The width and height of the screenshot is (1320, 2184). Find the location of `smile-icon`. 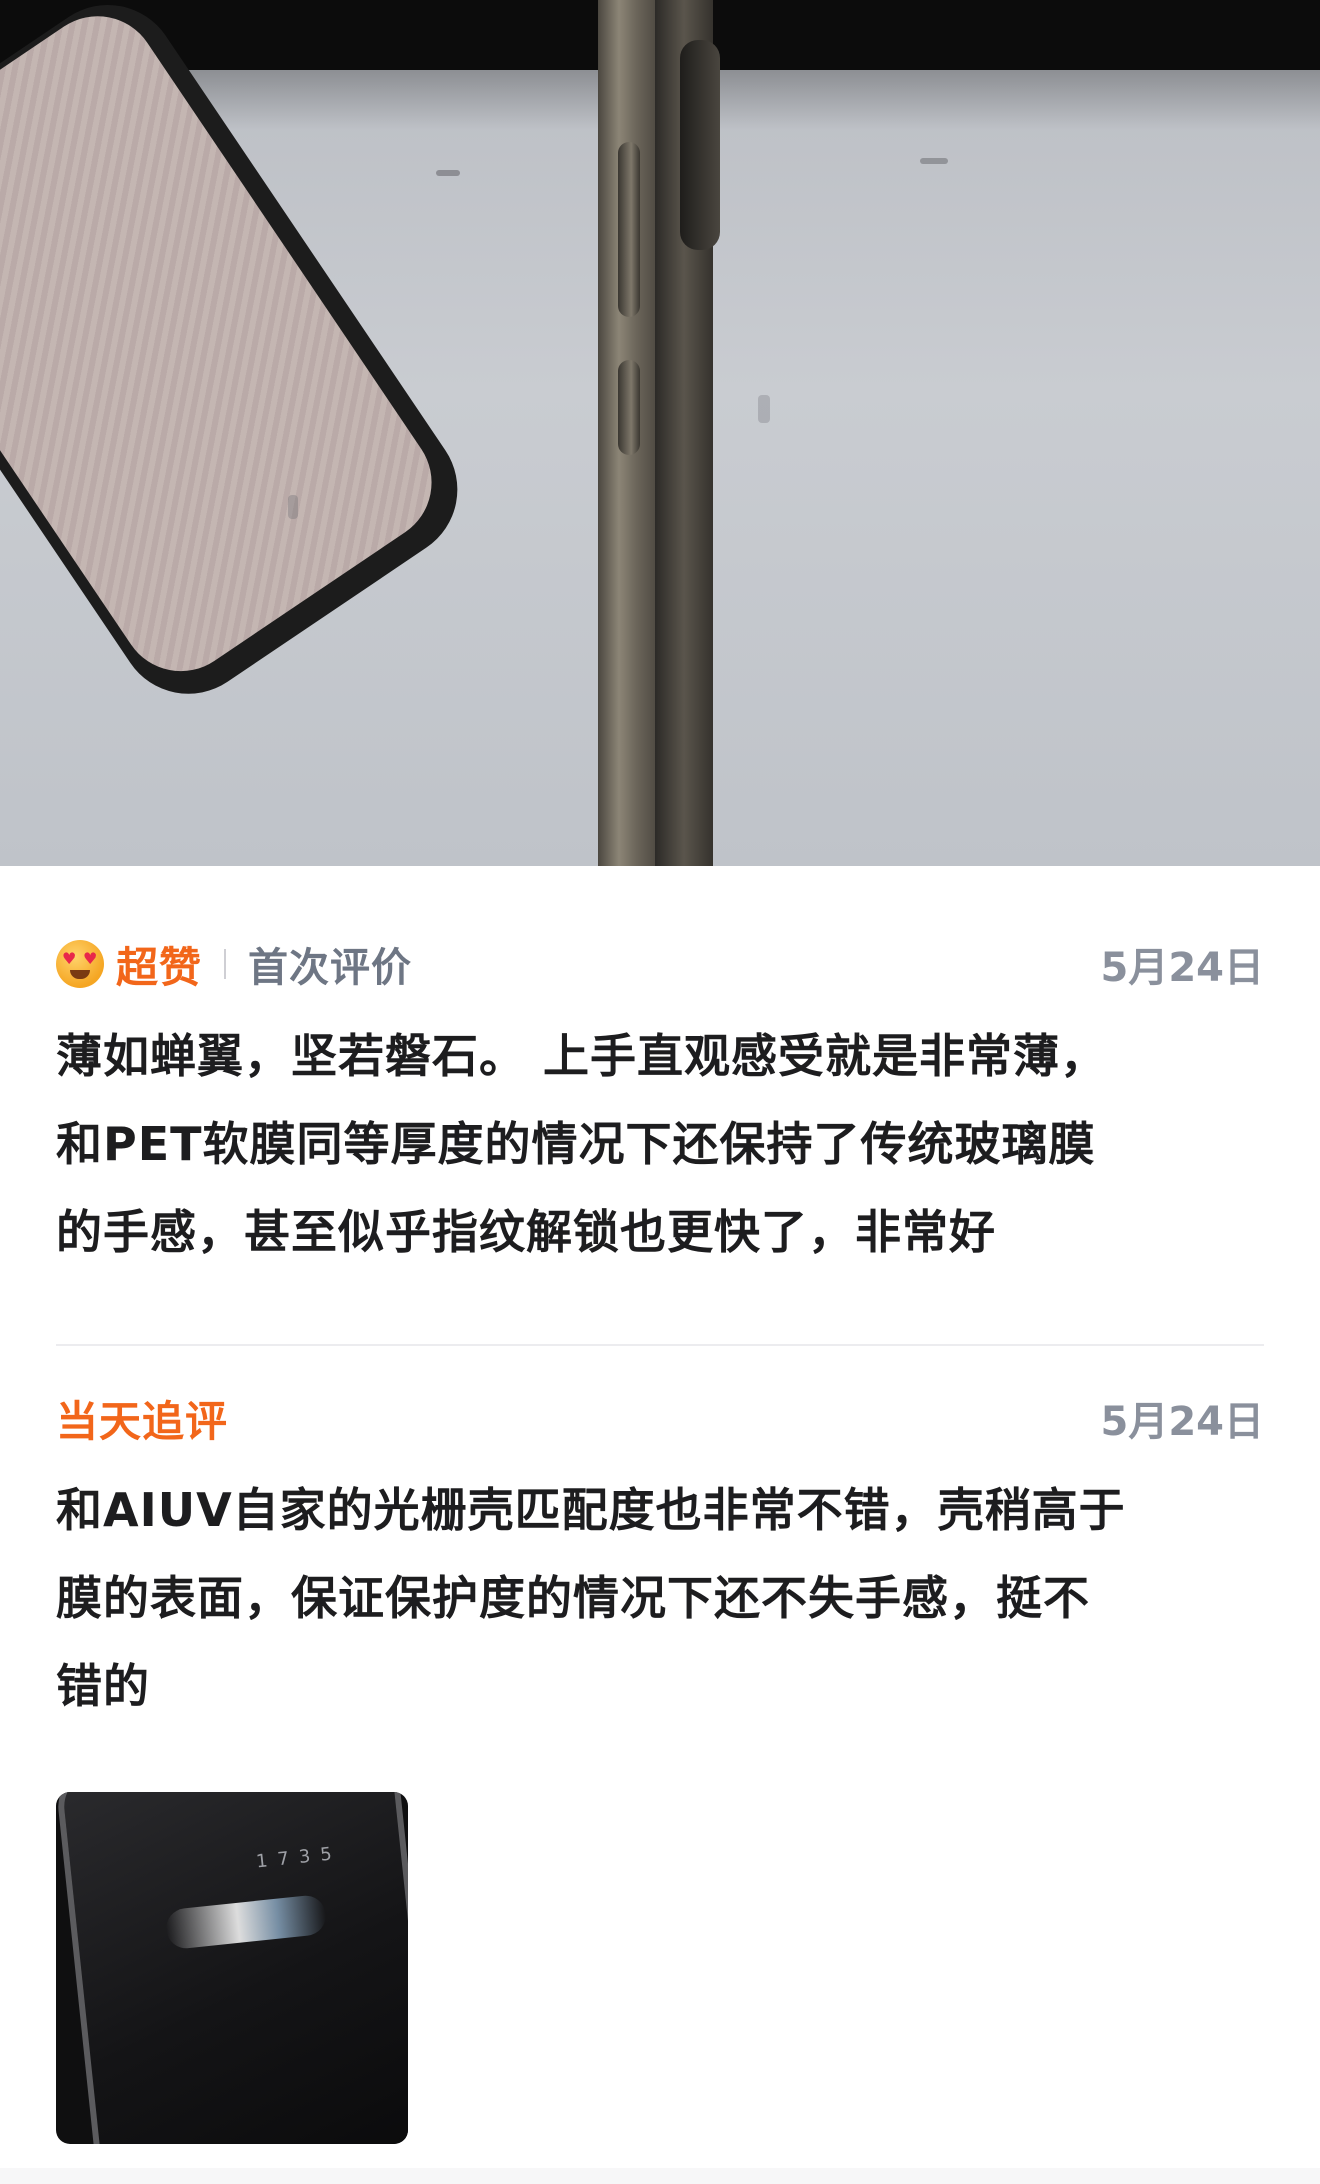

smile-icon is located at coordinates (80, 974).